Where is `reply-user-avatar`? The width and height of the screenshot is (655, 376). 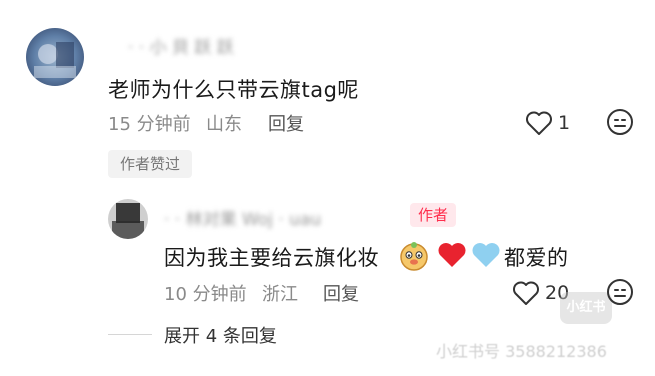 reply-user-avatar is located at coordinates (128, 219).